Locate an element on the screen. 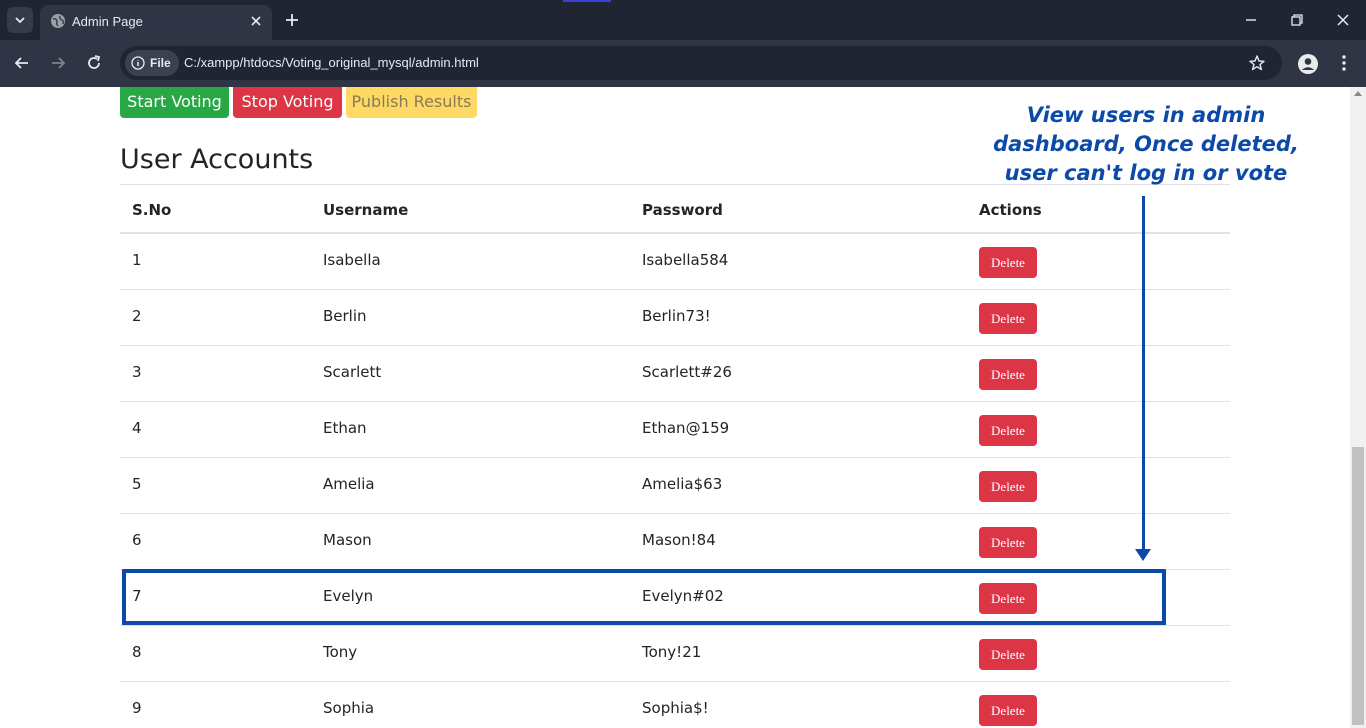 This screenshot has height=728, width=1366. browser-tab: Admin Page is located at coordinates (156, 22).